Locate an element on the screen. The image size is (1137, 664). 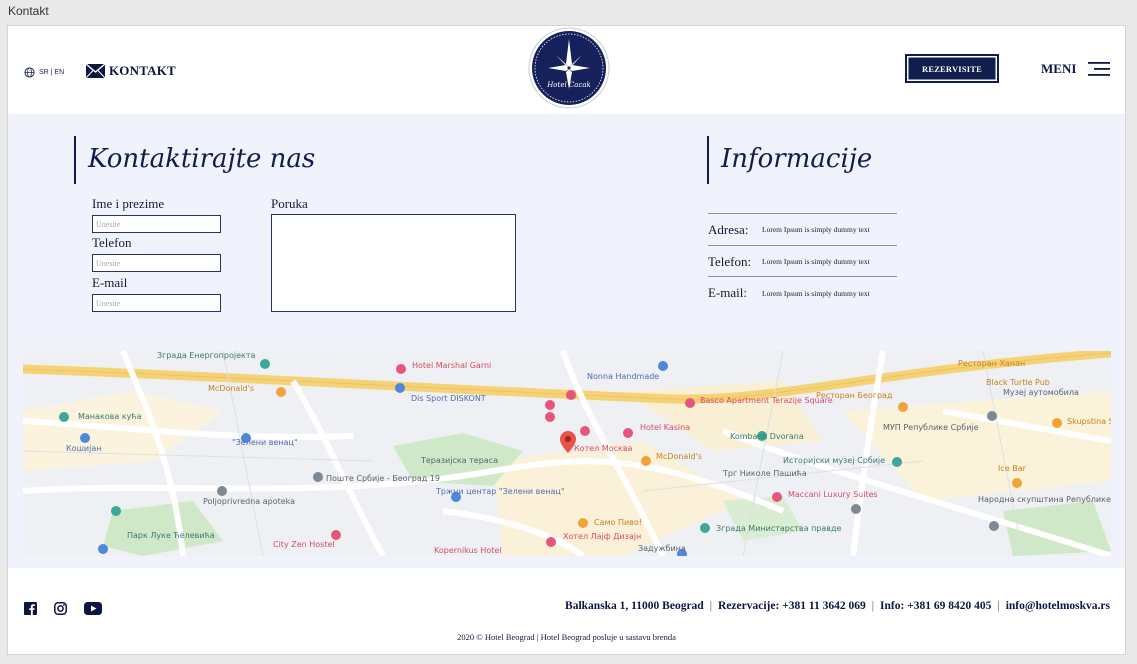
map-label: Black Turtle Pub is located at coordinates (1018, 382).